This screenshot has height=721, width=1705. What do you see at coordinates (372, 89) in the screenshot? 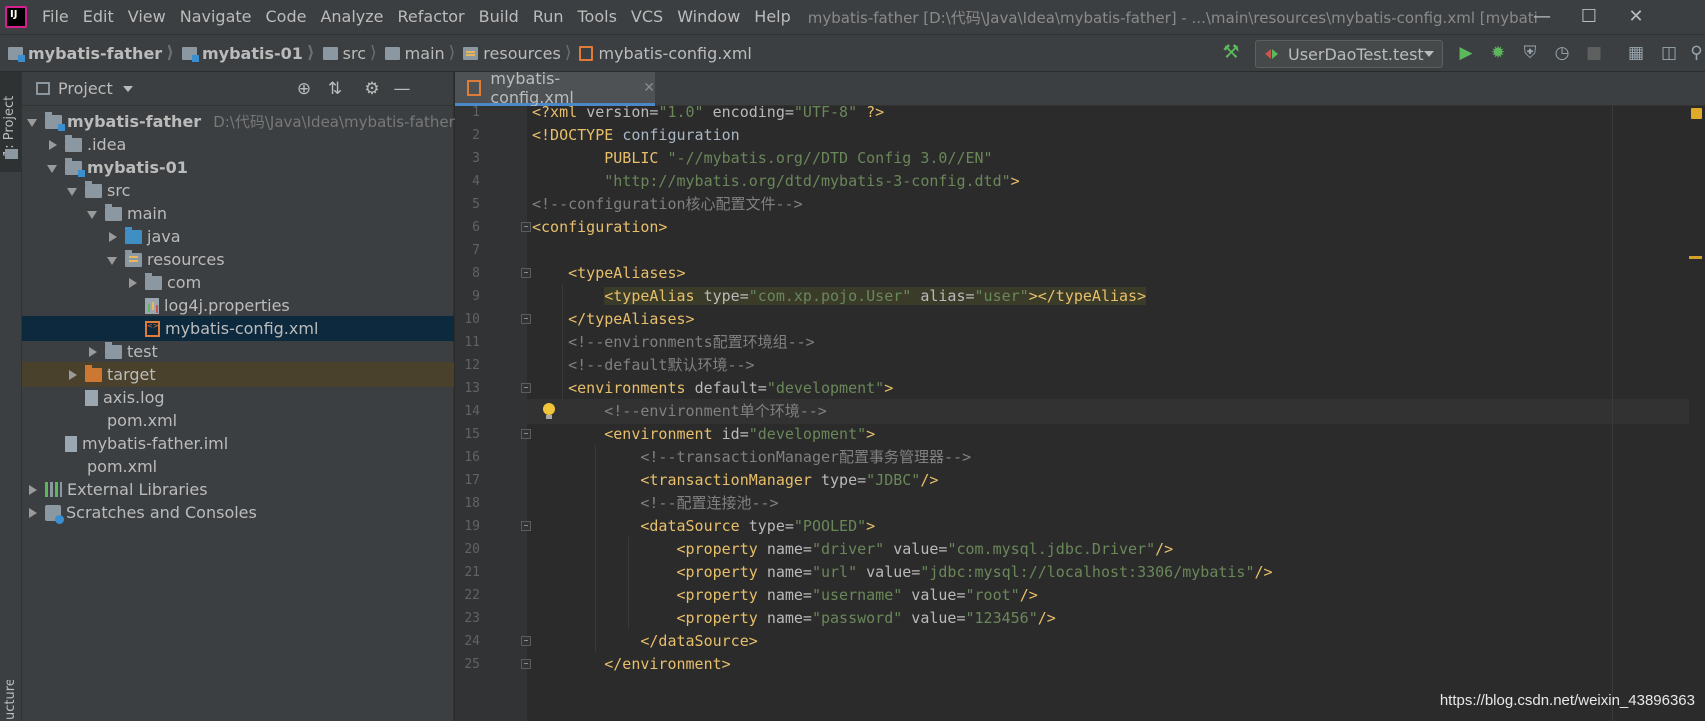
I see `gear-icon: ⚙` at bounding box center [372, 89].